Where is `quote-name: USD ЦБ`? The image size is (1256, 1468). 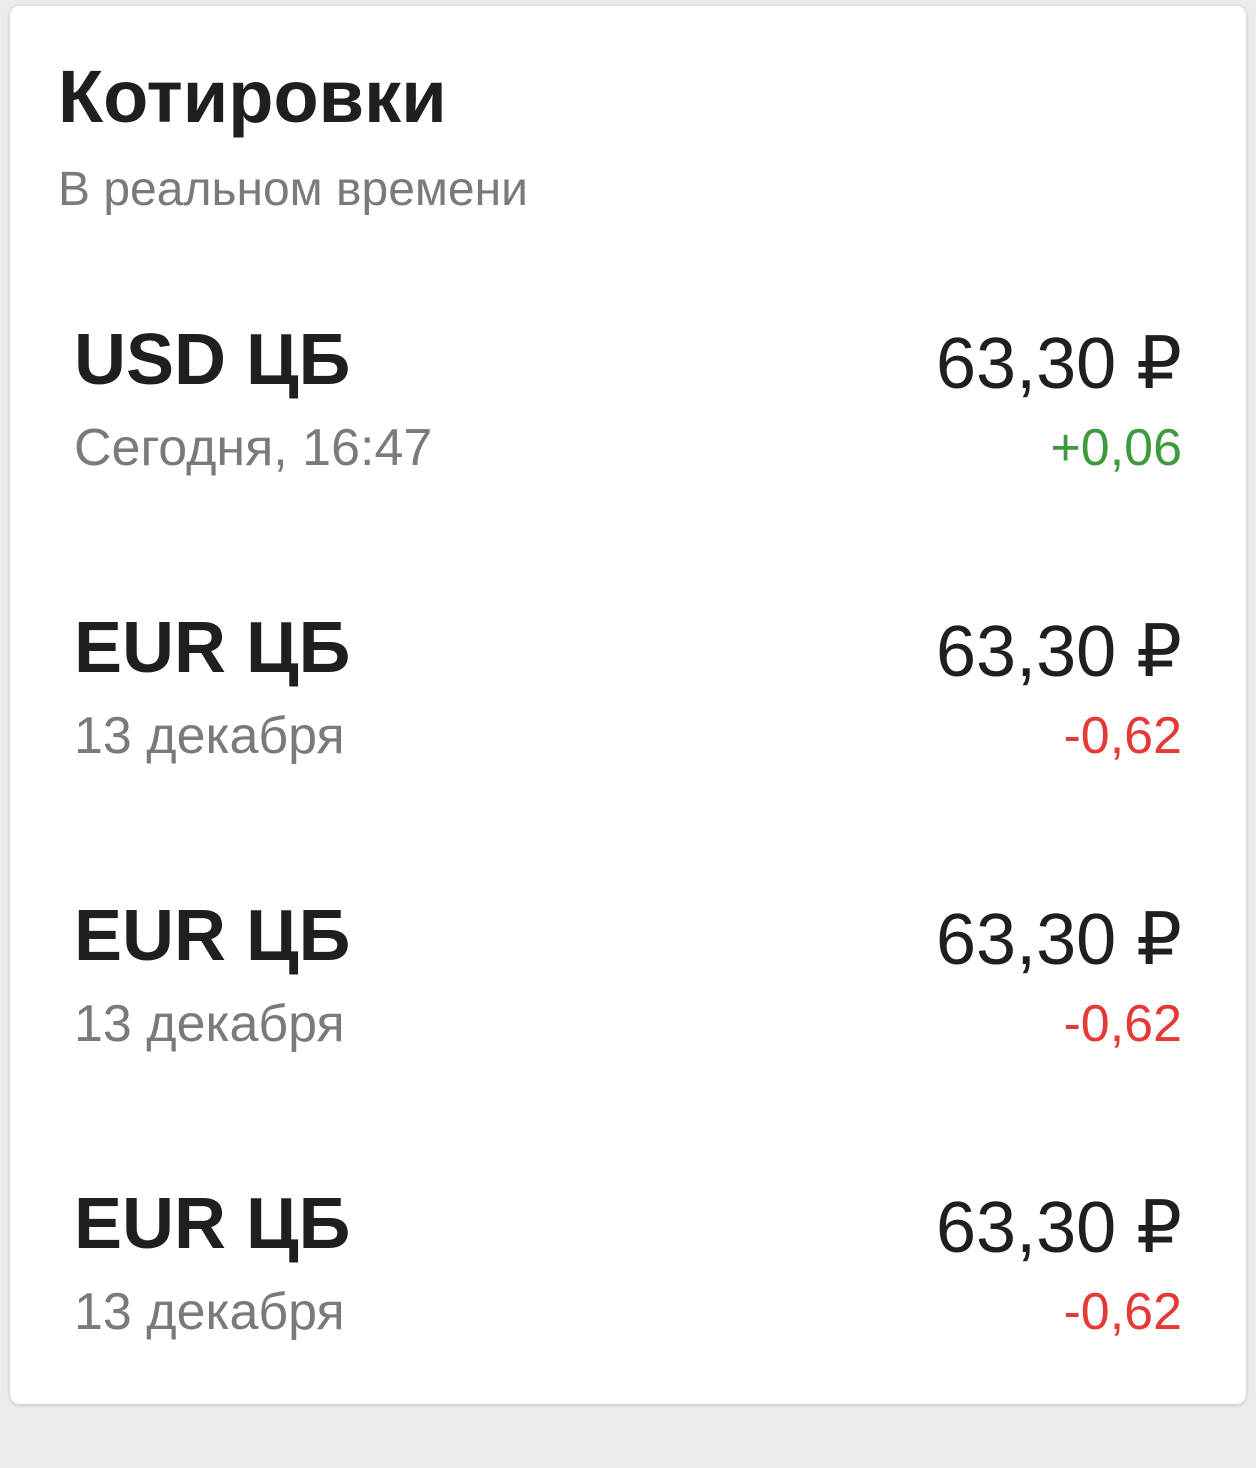
quote-name: USD ЦБ is located at coordinates (212, 360).